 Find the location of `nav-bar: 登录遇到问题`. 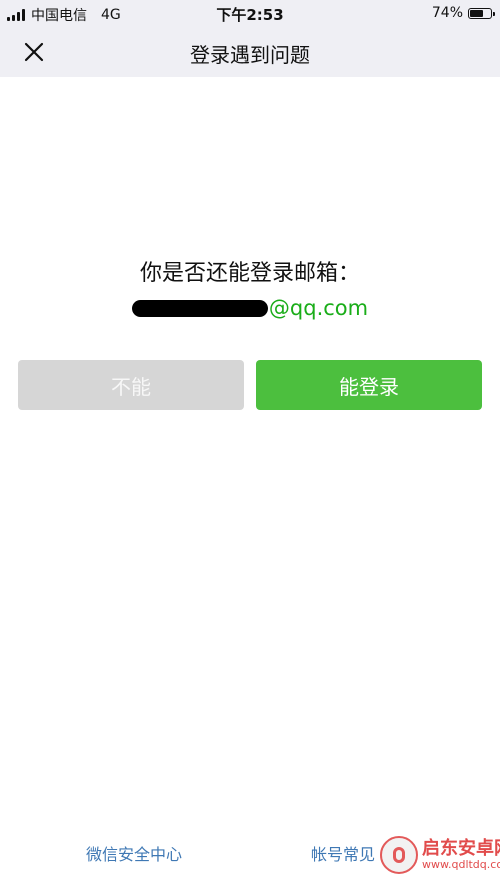

nav-bar: 登录遇到问题 is located at coordinates (250, 51).